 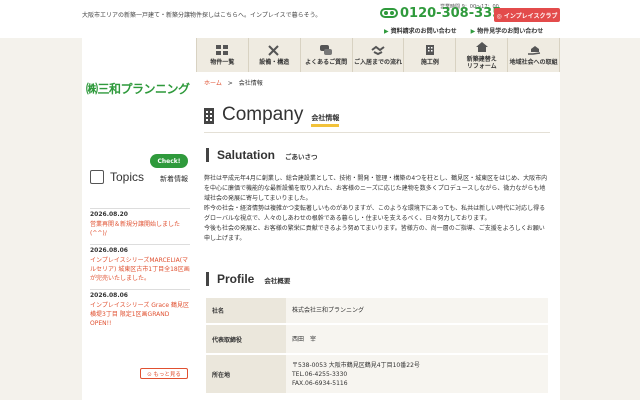 I want to click on section-title-jp: ごあいさつ, so click(x=301, y=157).